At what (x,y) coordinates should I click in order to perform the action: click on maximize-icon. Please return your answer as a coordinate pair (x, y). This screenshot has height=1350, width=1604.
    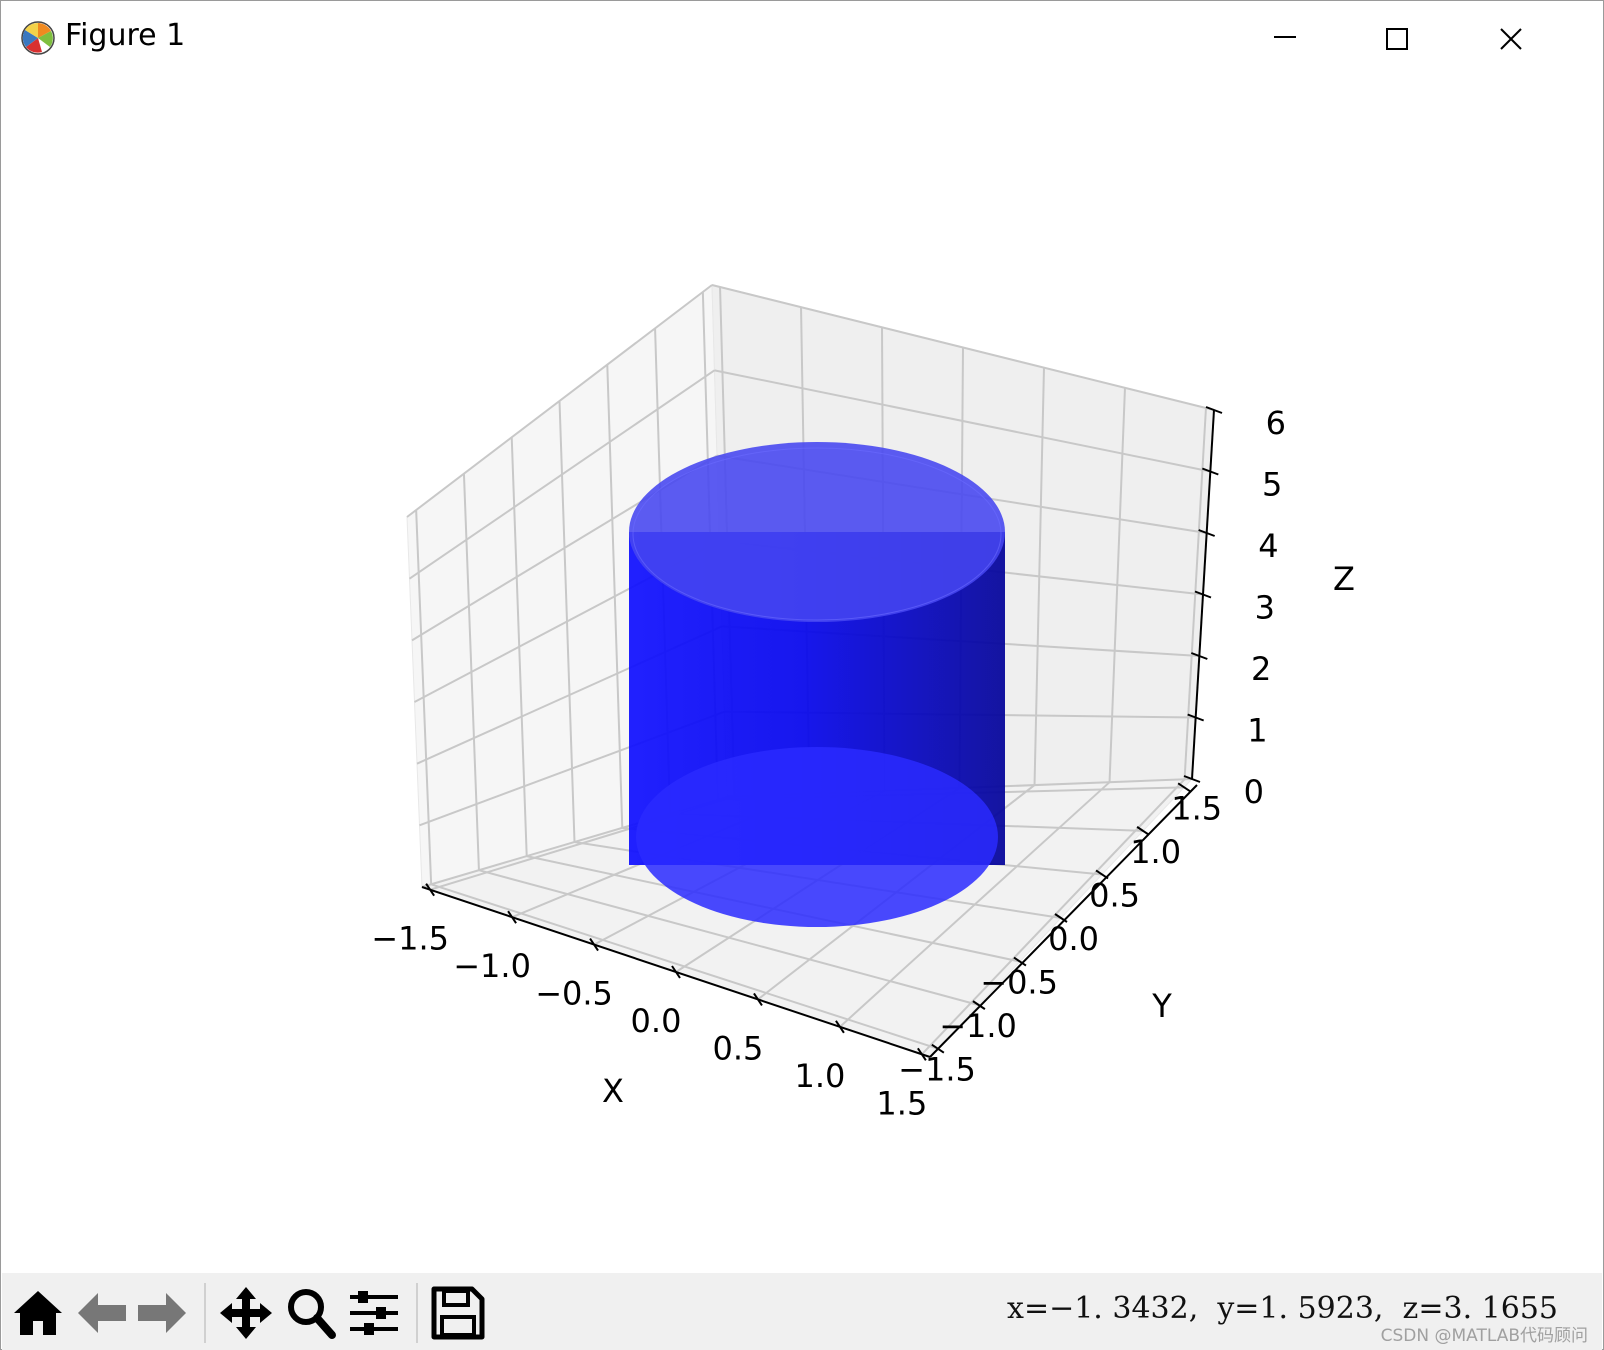
    Looking at the image, I should click on (1397, 39).